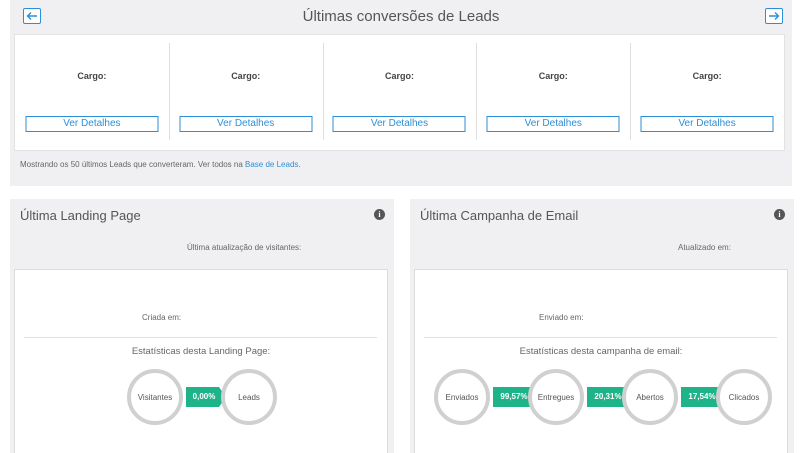 The width and height of the screenshot is (800, 453). What do you see at coordinates (499, 215) in the screenshot?
I see `email-campaign-title: Última Campanha de Email` at bounding box center [499, 215].